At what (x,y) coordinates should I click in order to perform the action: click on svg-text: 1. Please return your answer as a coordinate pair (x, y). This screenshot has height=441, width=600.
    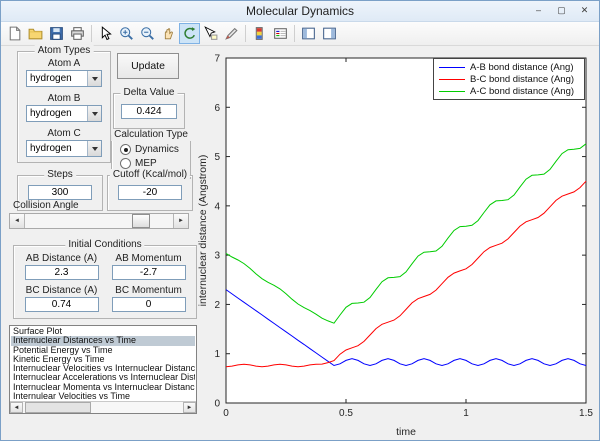
    Looking at the image, I should click on (217, 354).